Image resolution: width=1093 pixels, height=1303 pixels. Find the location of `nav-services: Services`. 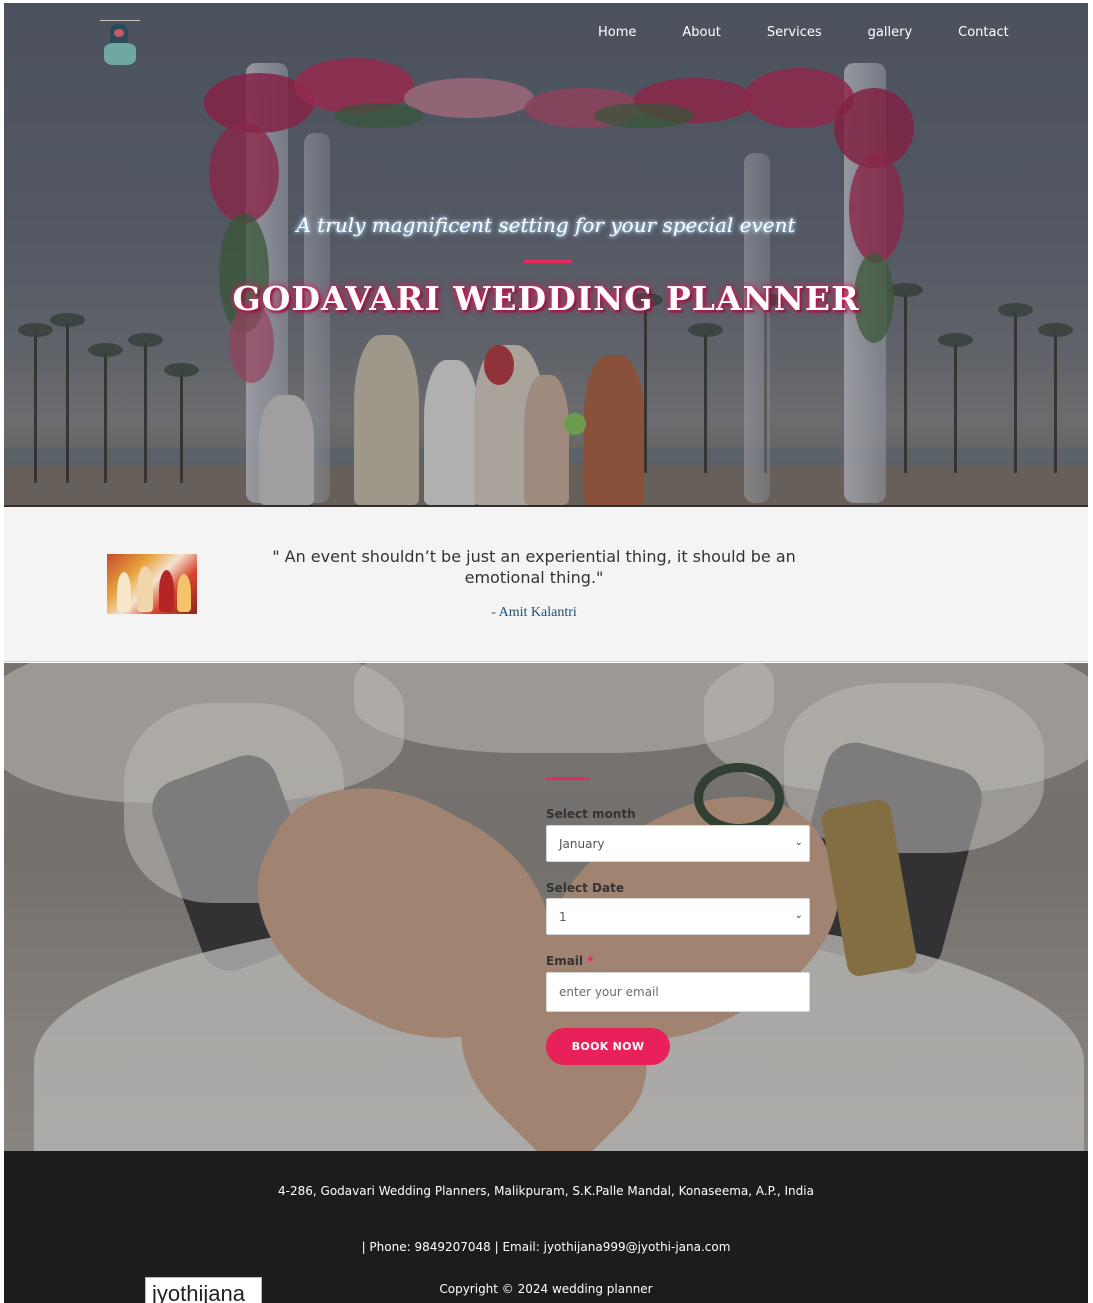

nav-services: Services is located at coordinates (794, 32).